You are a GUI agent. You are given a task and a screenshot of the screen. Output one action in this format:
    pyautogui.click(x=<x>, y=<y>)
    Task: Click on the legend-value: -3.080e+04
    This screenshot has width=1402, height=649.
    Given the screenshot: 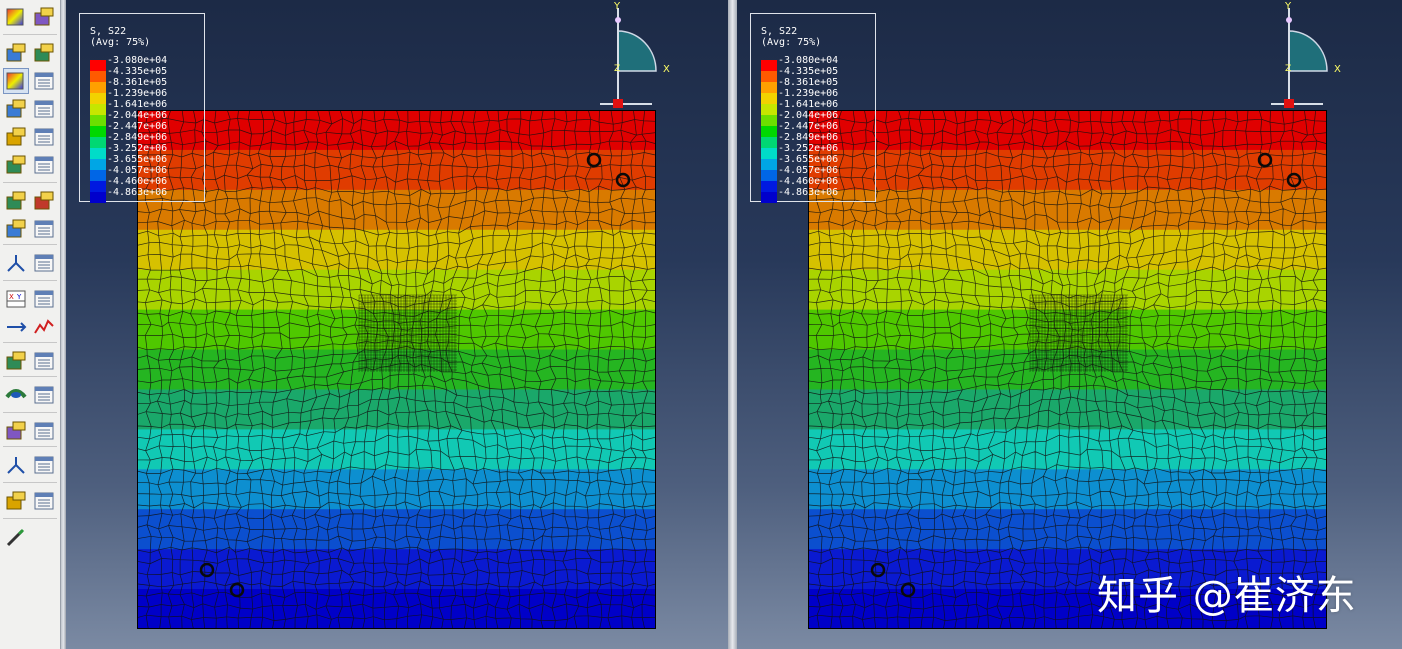 What is the action you would take?
    pyautogui.click(x=137, y=60)
    